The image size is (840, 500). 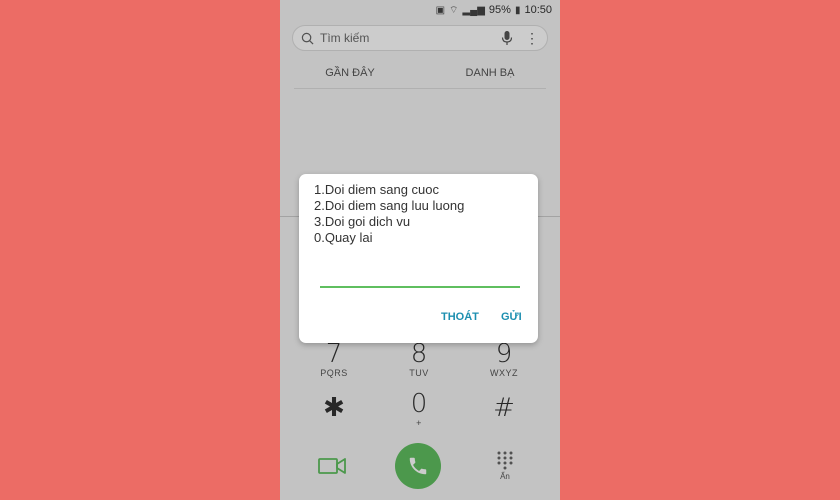 I want to click on send-button: GỬI, so click(x=511, y=317).